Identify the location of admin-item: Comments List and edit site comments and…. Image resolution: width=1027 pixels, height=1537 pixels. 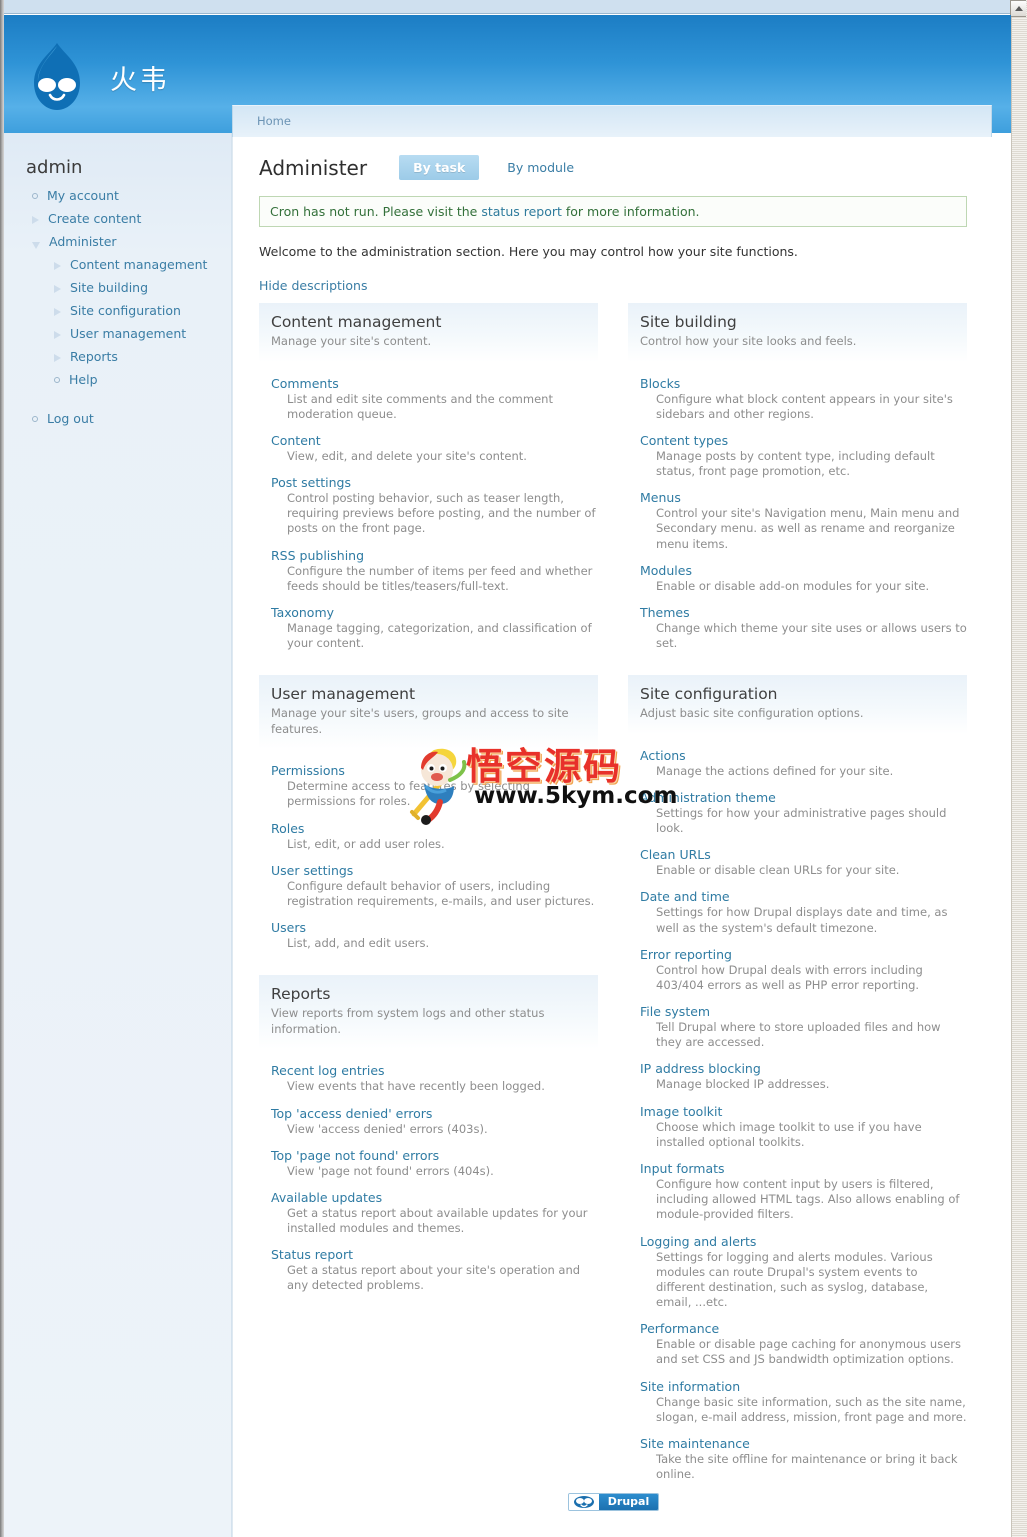
(434, 399).